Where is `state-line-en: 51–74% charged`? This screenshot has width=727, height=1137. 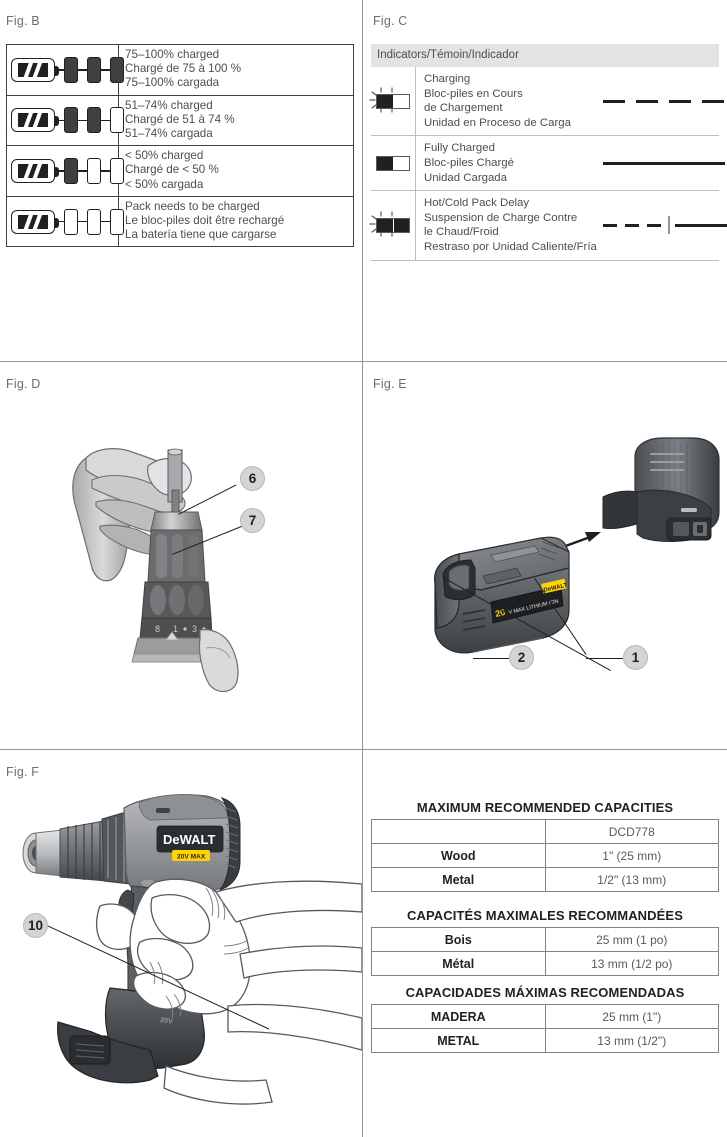 state-line-en: 51–74% charged is located at coordinates (169, 105).